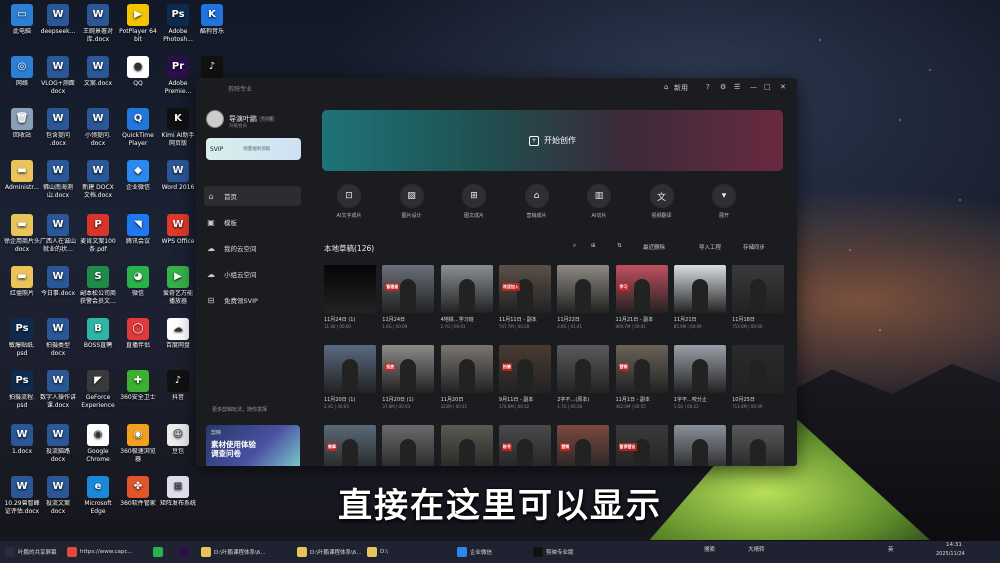 This screenshot has width=1000, height=563. What do you see at coordinates (98, 24) in the screenshot?
I see `desktop-icon: W 王婉景署对 库.docx` at bounding box center [98, 24].